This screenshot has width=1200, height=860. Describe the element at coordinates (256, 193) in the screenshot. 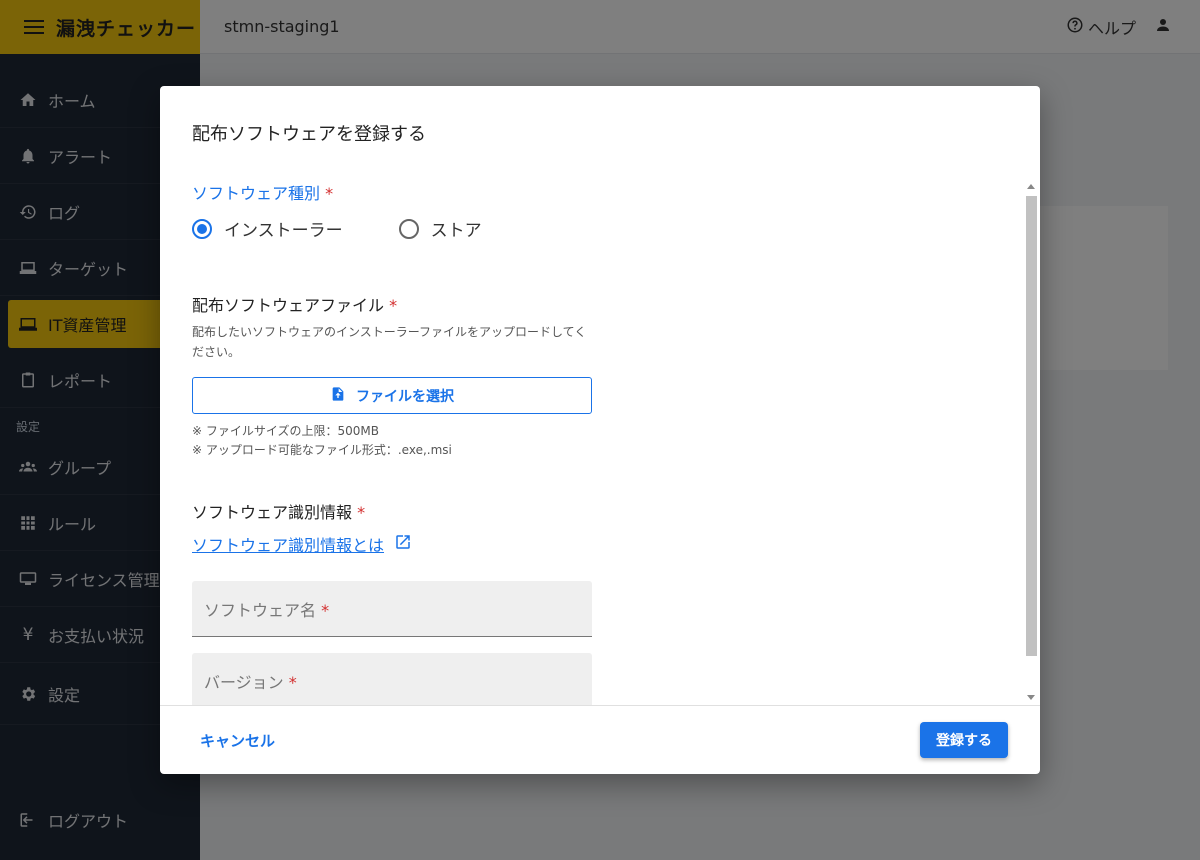

I see `software-type-label-text: ソフトウェア種別` at that location.